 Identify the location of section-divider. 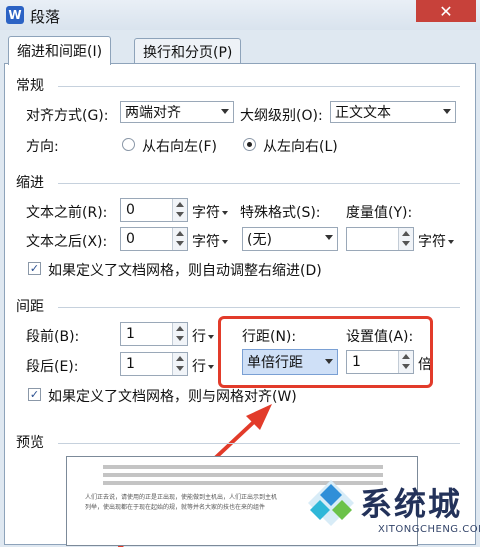
(259, 443).